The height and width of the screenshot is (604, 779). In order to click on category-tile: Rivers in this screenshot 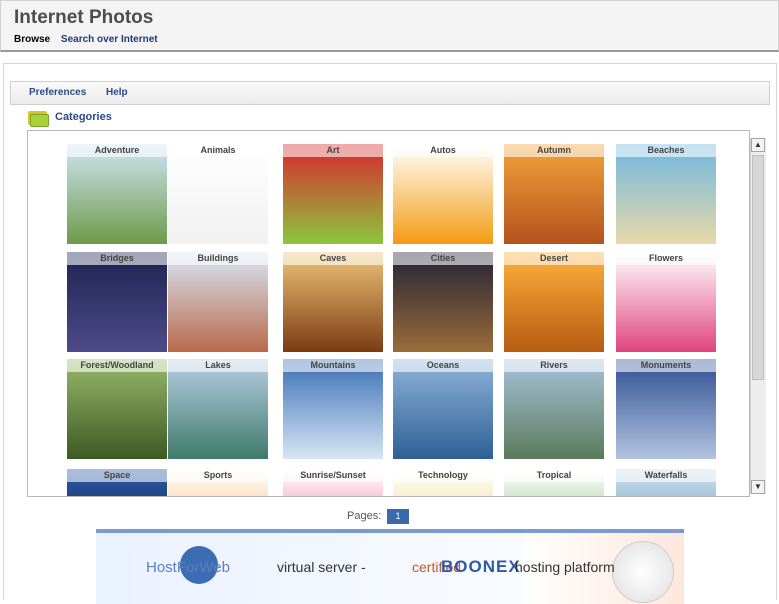, I will do `click(554, 409)`.